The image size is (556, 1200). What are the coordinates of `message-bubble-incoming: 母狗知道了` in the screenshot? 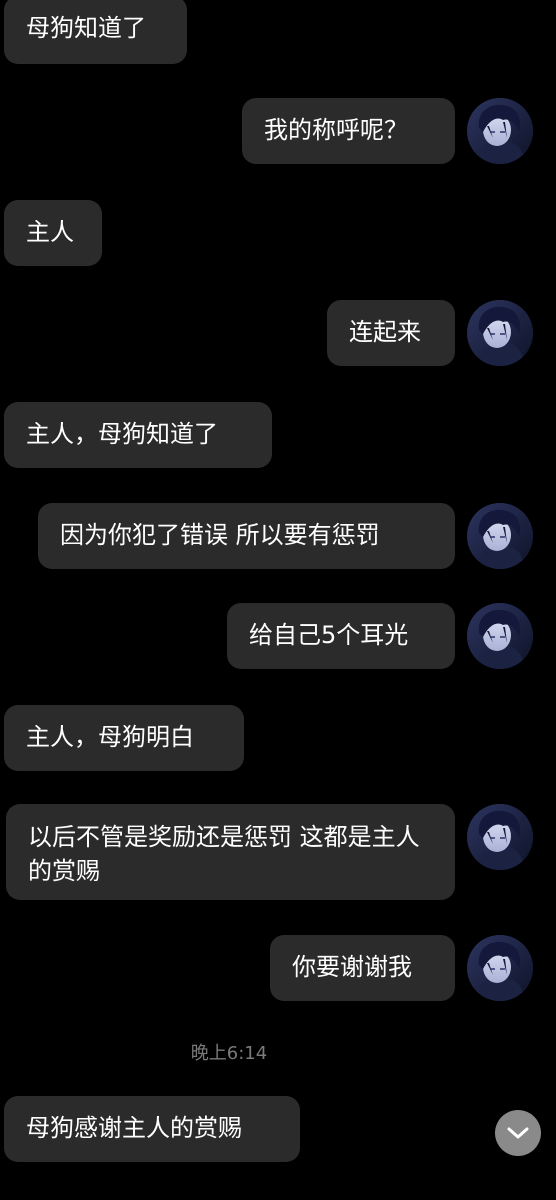 It's located at (95, 32).